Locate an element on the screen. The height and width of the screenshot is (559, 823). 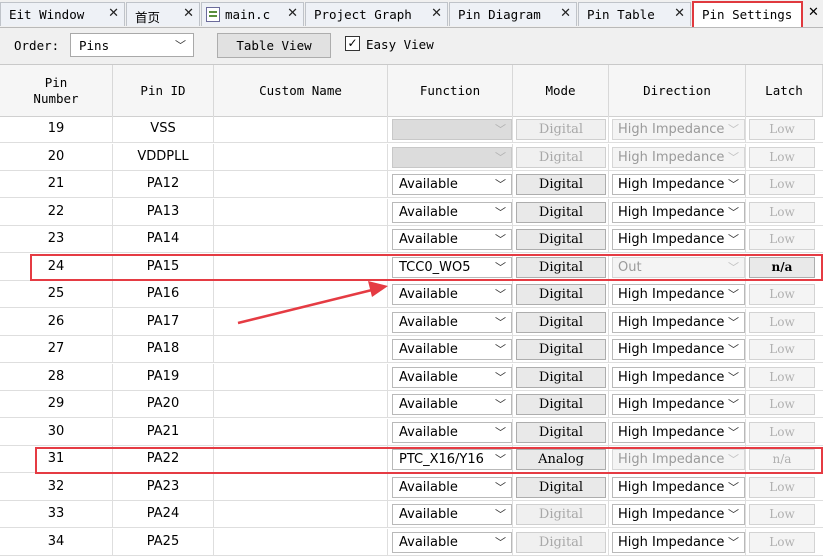
function-select: PTC_X16/Y16 ﹀ is located at coordinates (452, 459).